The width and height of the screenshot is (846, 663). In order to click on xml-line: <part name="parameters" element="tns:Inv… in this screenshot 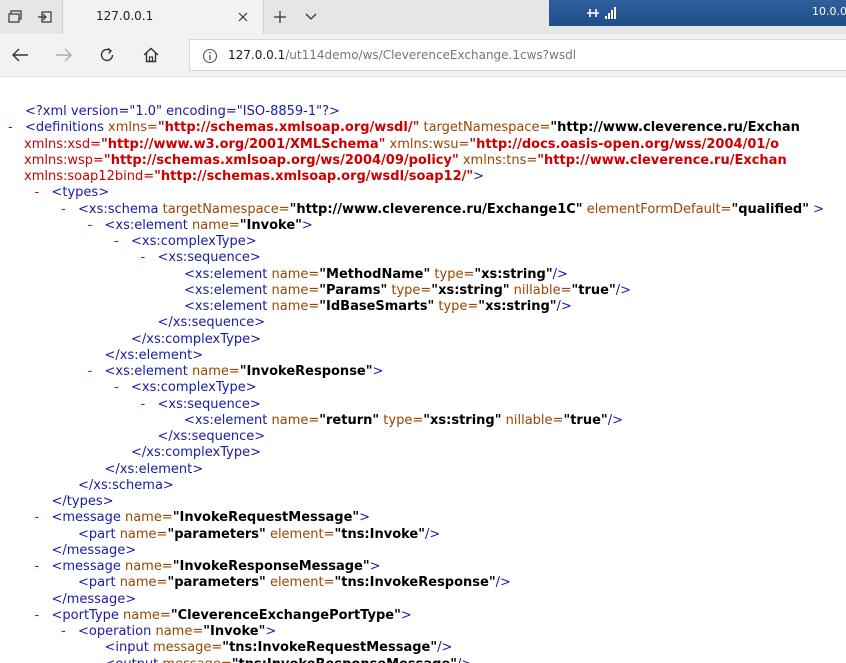, I will do `click(294, 583)`.